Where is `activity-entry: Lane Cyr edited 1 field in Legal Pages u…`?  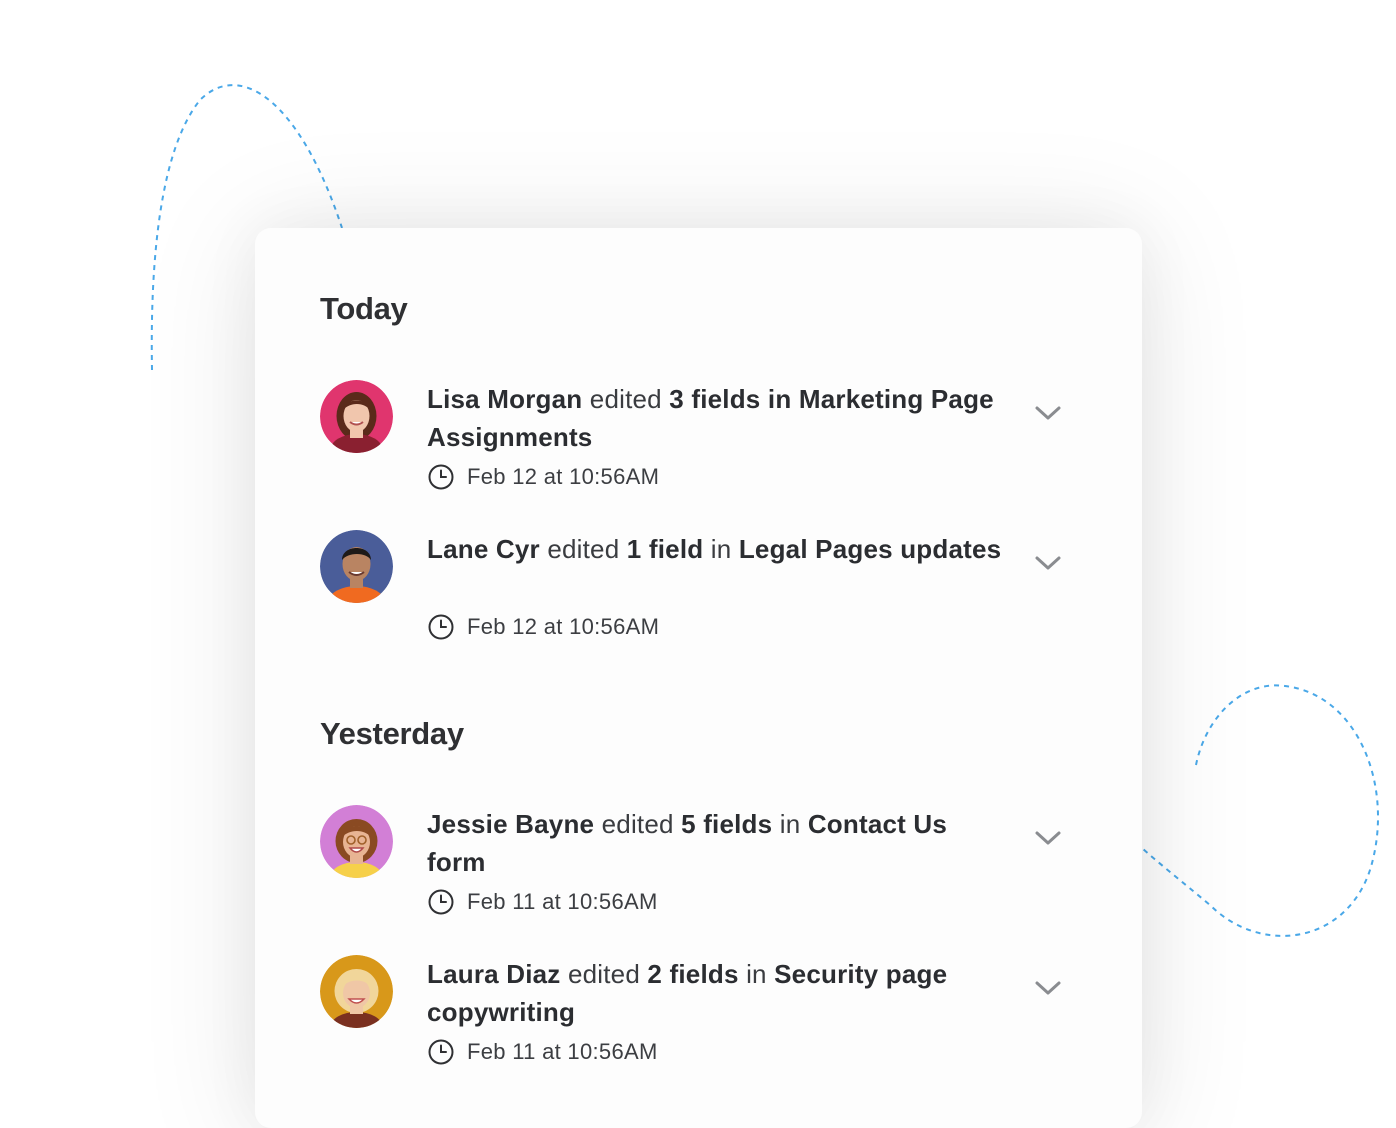 activity-entry: Lane Cyr edited 1 field in Legal Pages u… is located at coordinates (698, 590).